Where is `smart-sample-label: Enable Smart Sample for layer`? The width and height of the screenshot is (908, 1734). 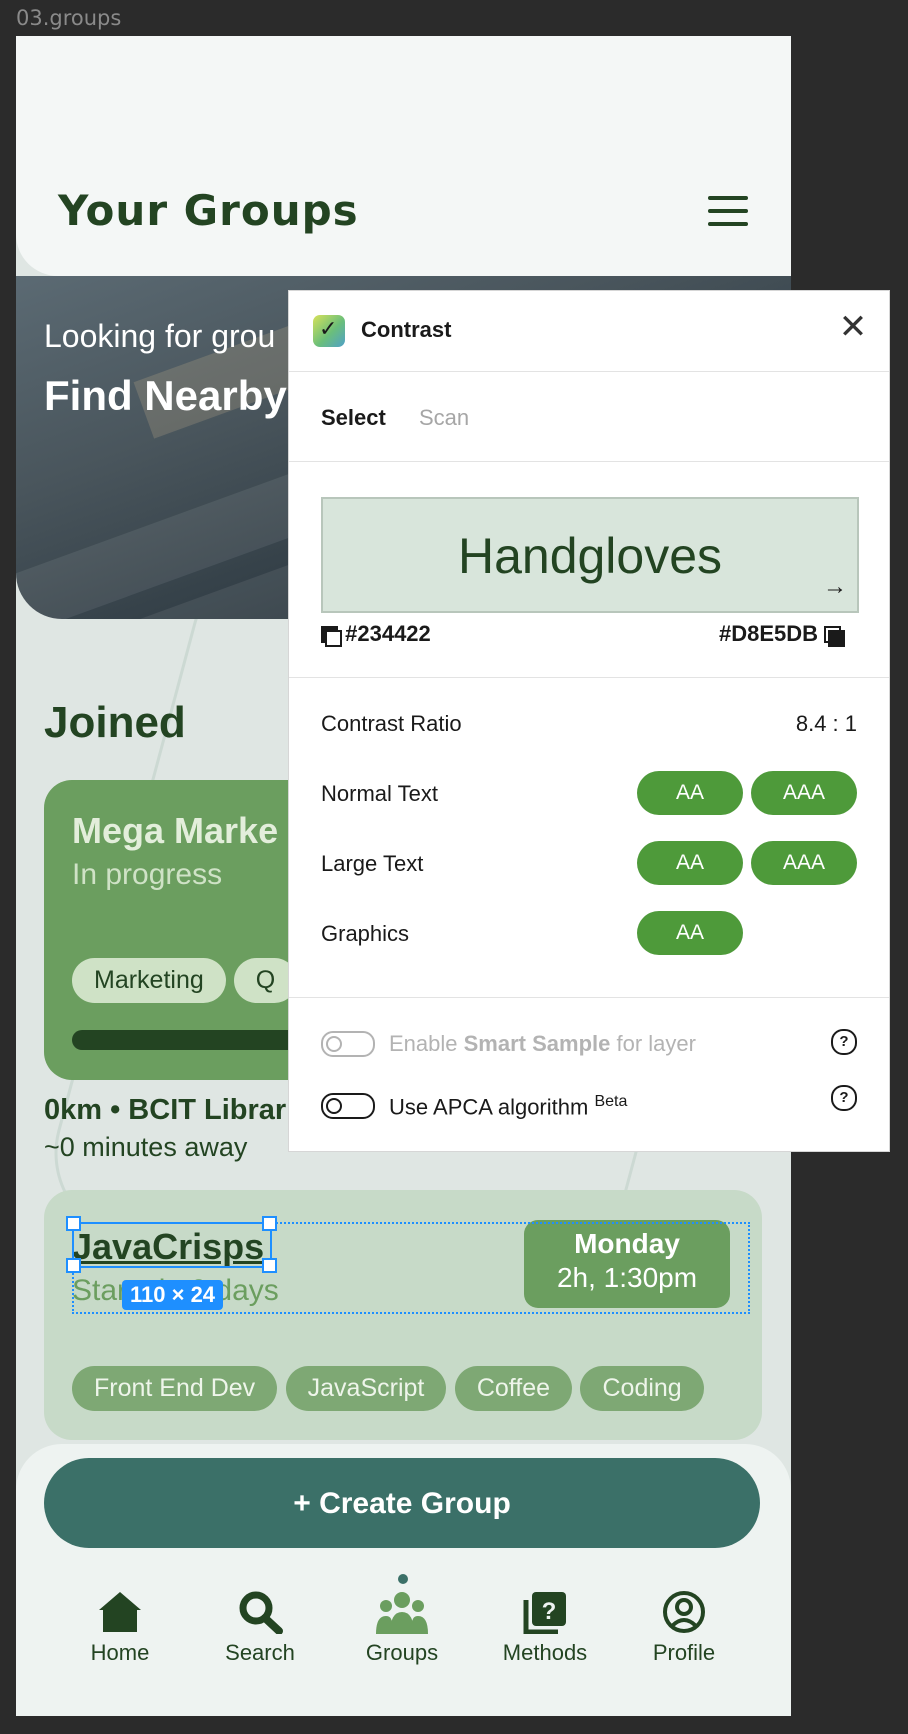
smart-sample-label: Enable Smart Sample for layer is located at coordinates (542, 1043).